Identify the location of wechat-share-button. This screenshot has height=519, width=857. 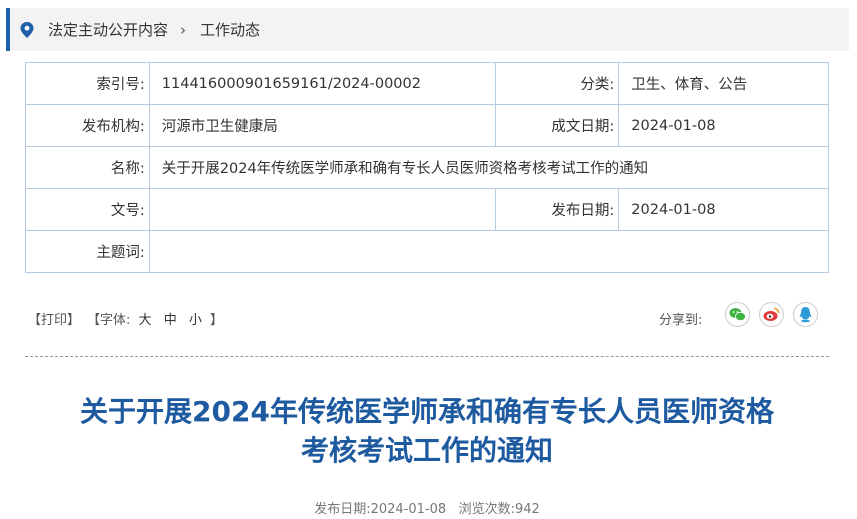
(737, 314).